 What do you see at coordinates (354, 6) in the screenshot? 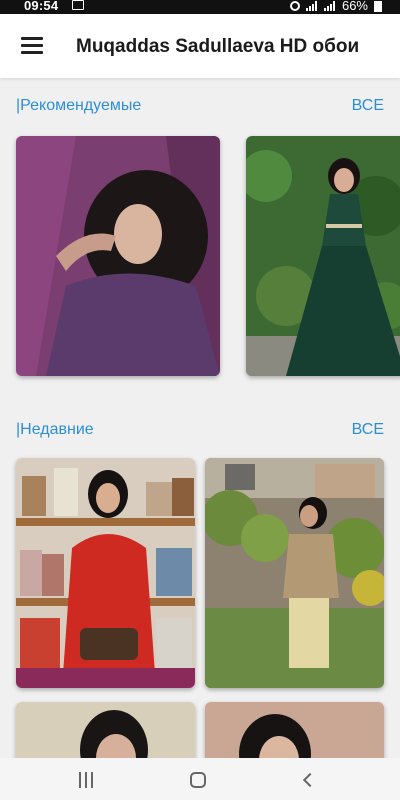
I see `battery-percent: 66%` at bounding box center [354, 6].